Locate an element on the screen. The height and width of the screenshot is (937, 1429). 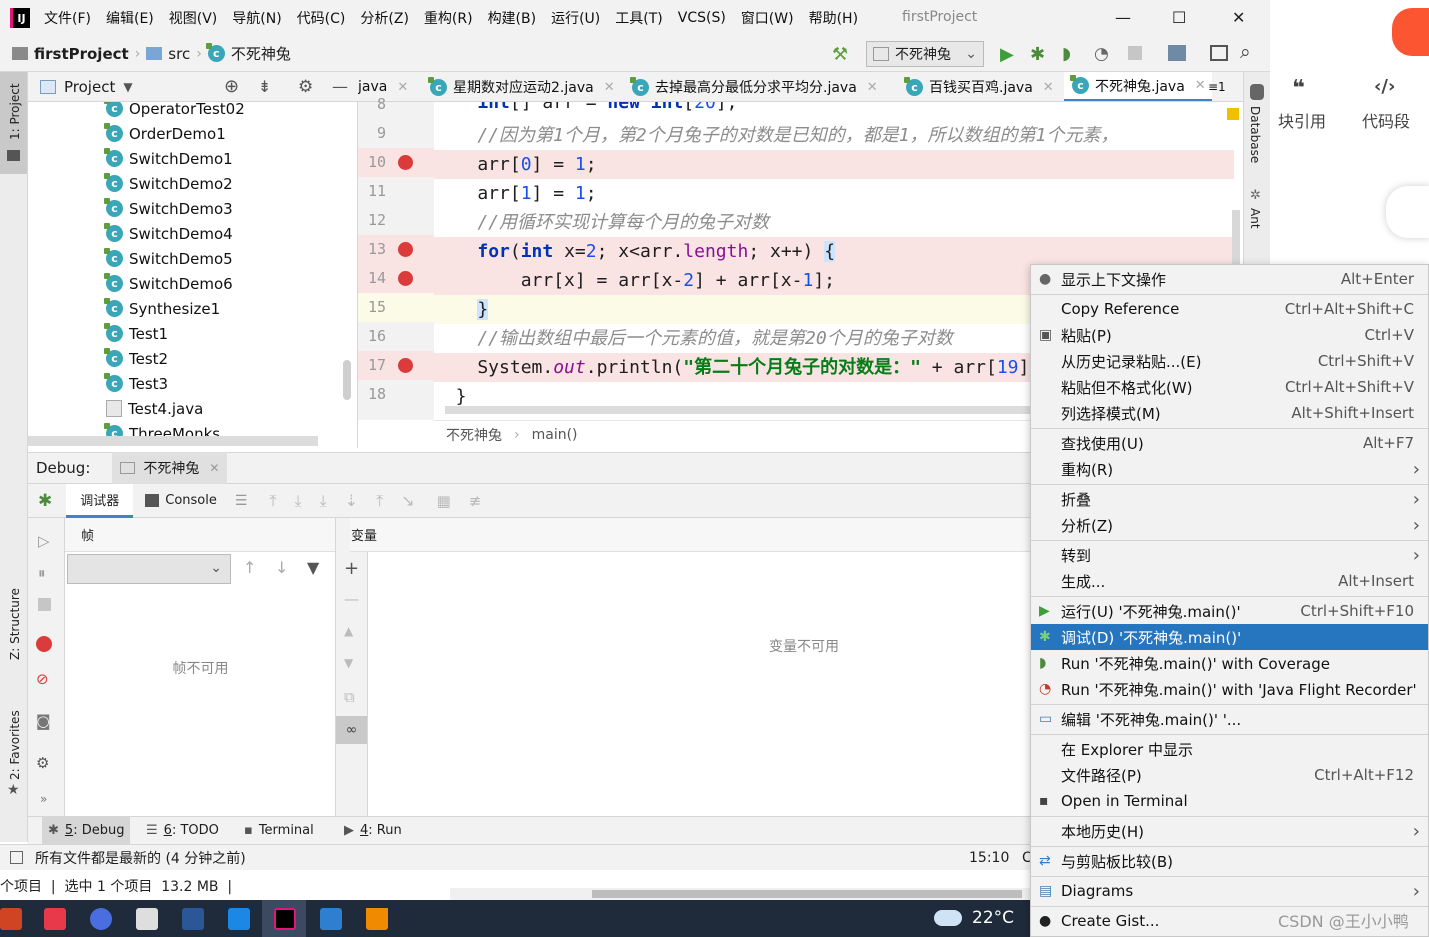
build-hammer-icon: ⚒ is located at coordinates (840, 54).